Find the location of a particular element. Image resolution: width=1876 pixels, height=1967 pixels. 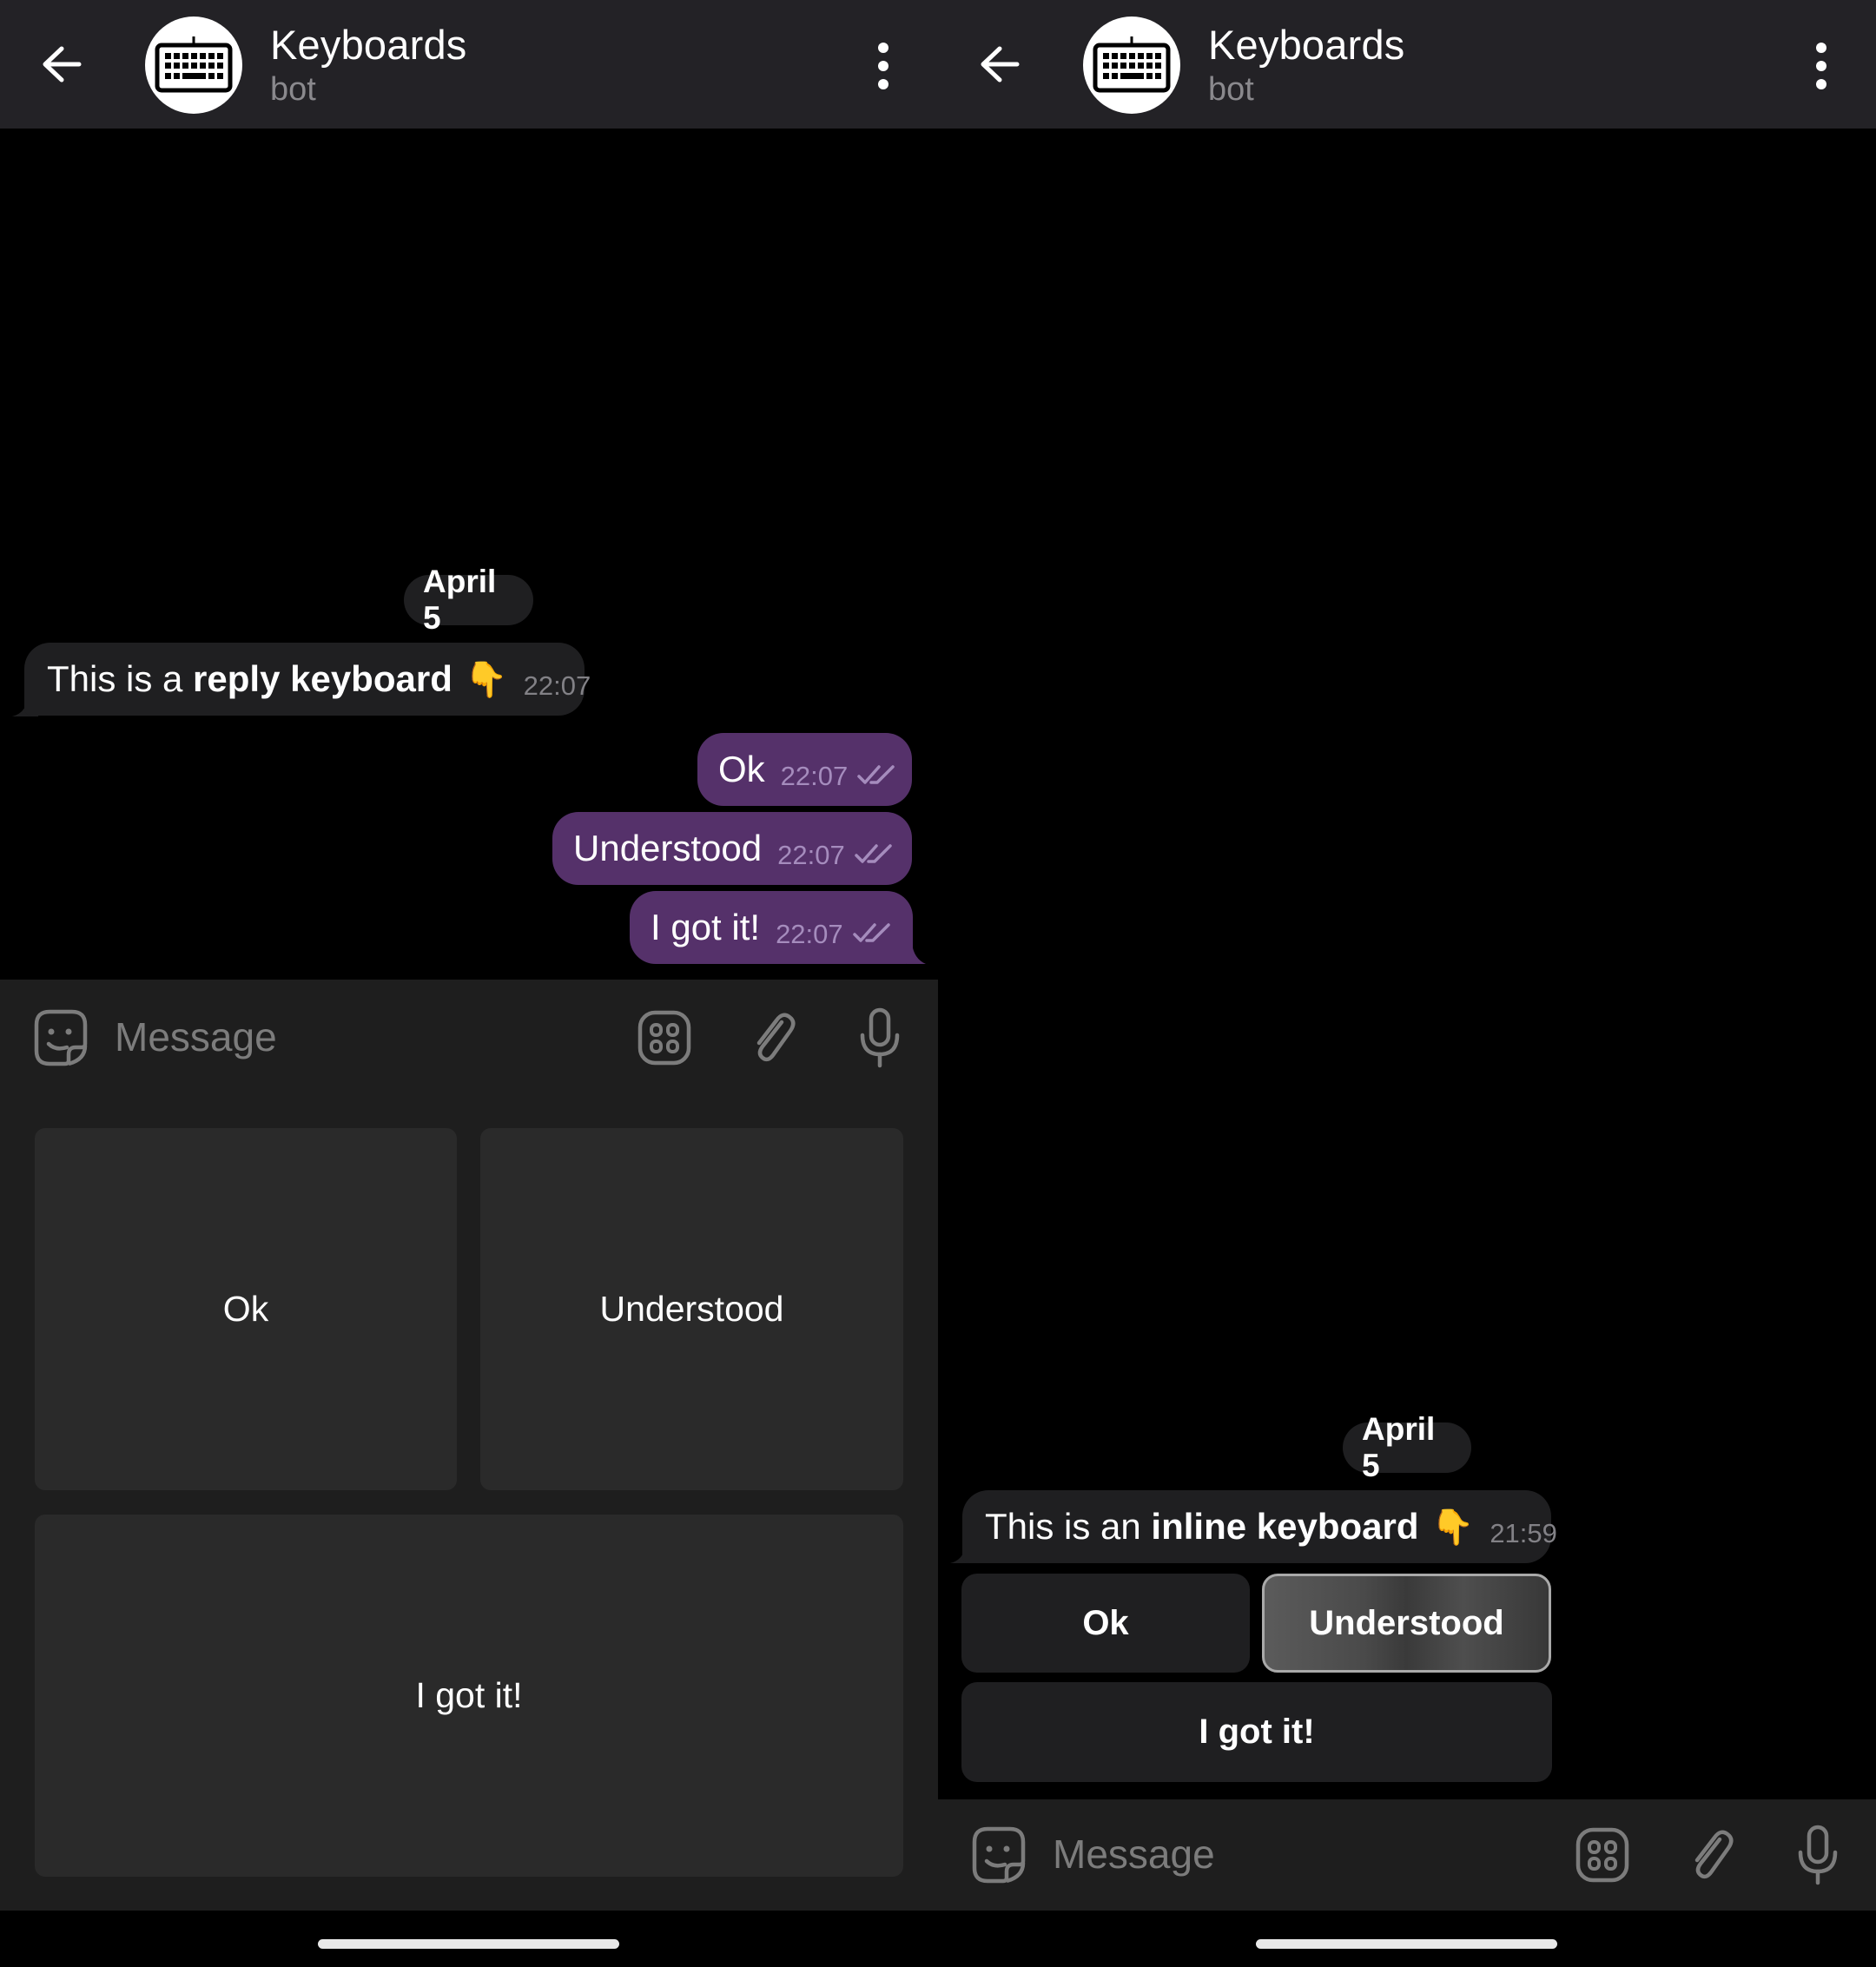

message-bold-text: inline keyboard is located at coordinates (1285, 1526).